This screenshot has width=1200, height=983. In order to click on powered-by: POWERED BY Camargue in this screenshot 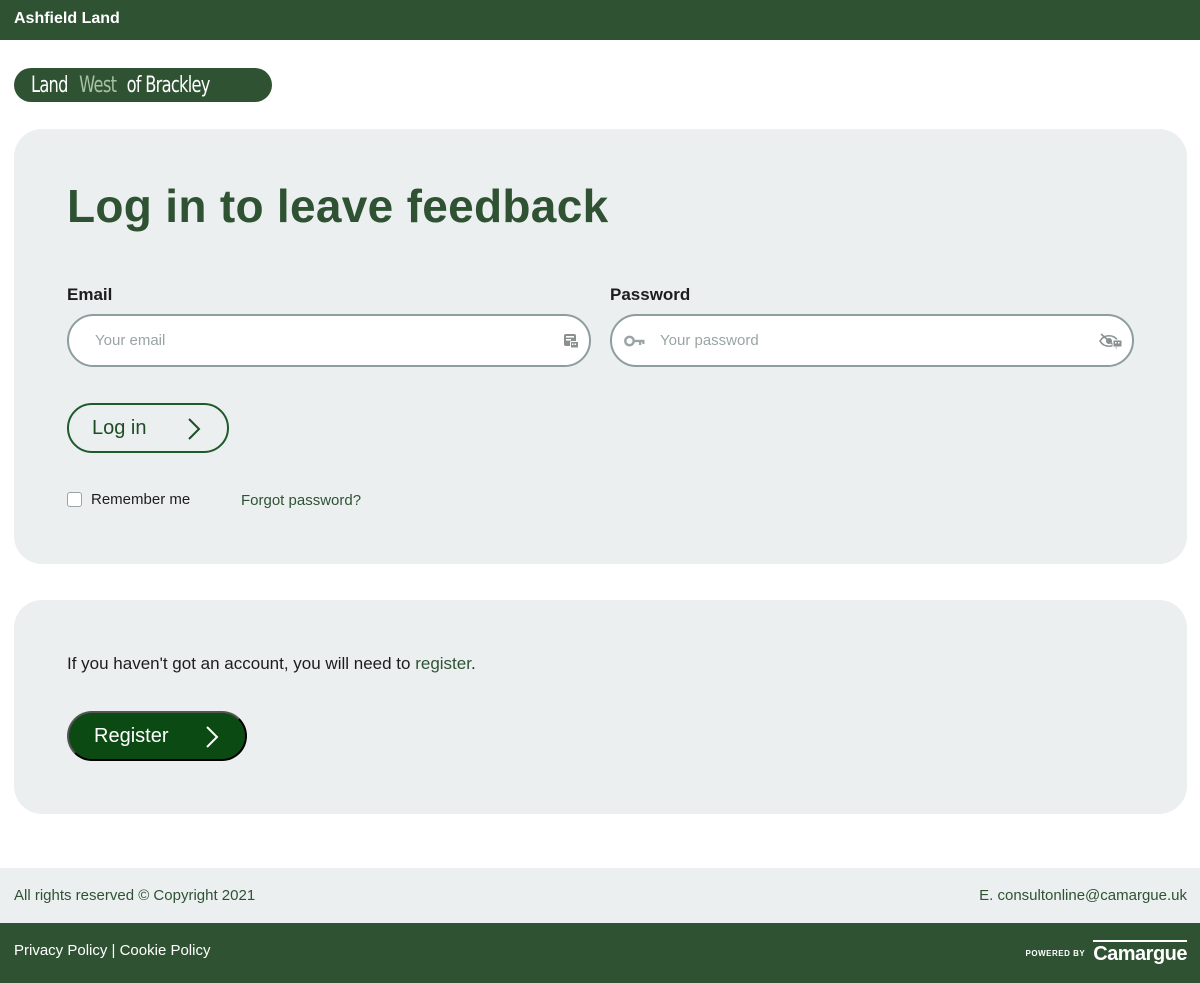, I will do `click(1106, 953)`.